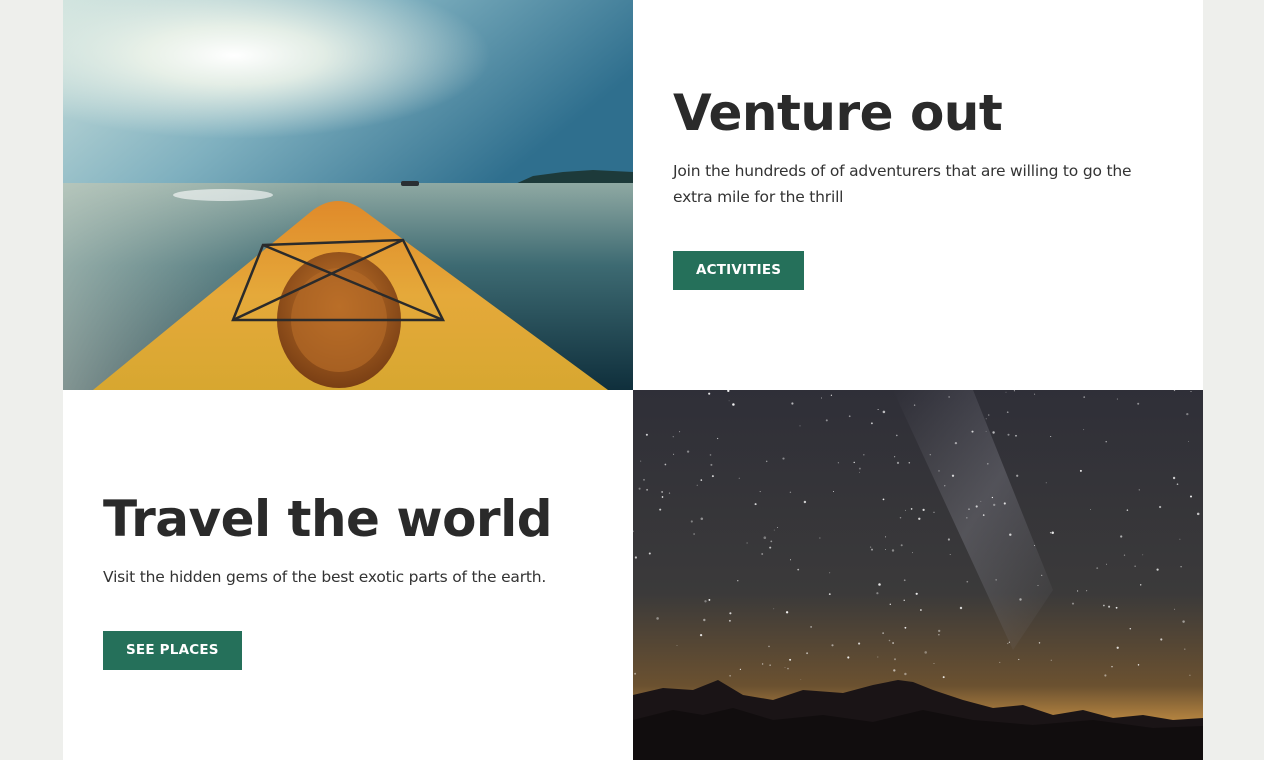 The image size is (1264, 760). What do you see at coordinates (172, 650) in the screenshot?
I see `see-places-button: SEE PLACES` at bounding box center [172, 650].